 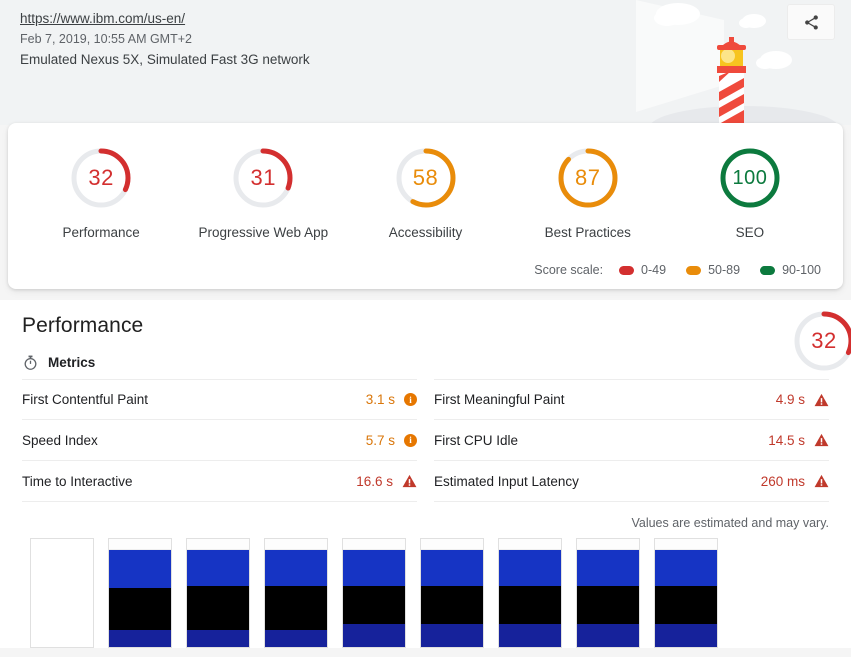 What do you see at coordinates (588, 178) in the screenshot?
I see `gauge-ring: 87` at bounding box center [588, 178].